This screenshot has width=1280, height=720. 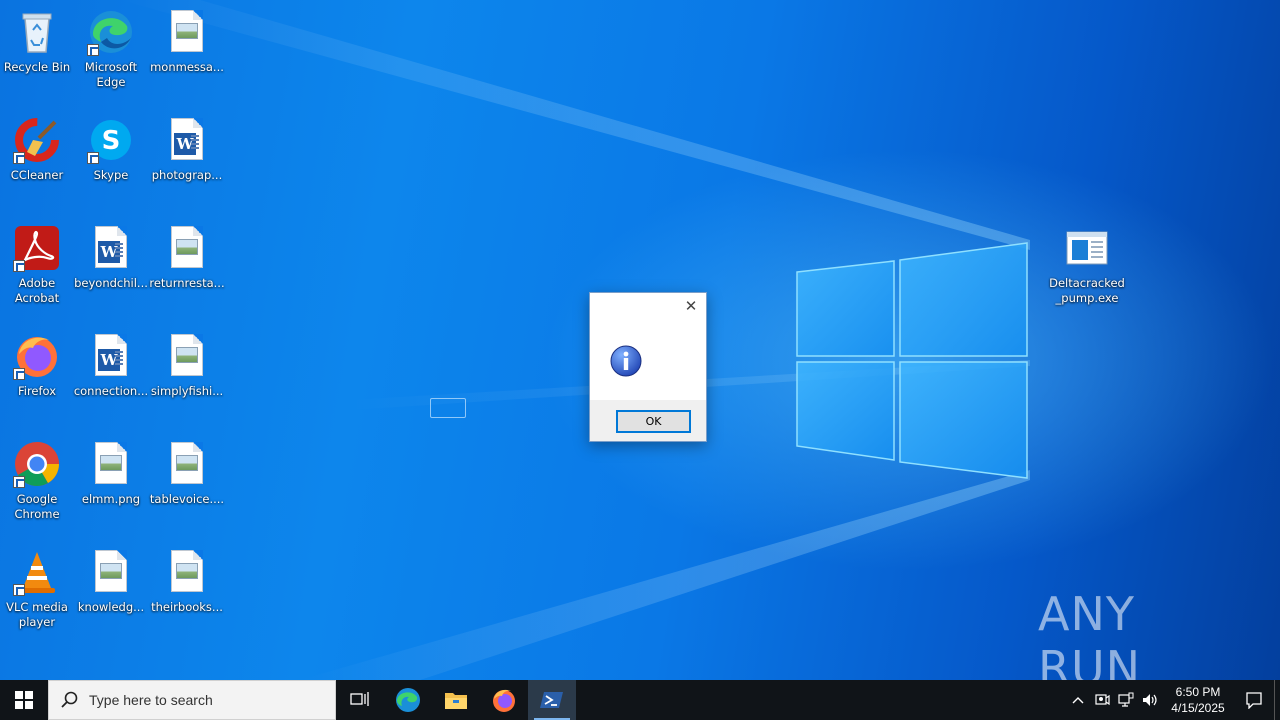 I want to click on icon-label: Firefox, so click(x=37, y=391).